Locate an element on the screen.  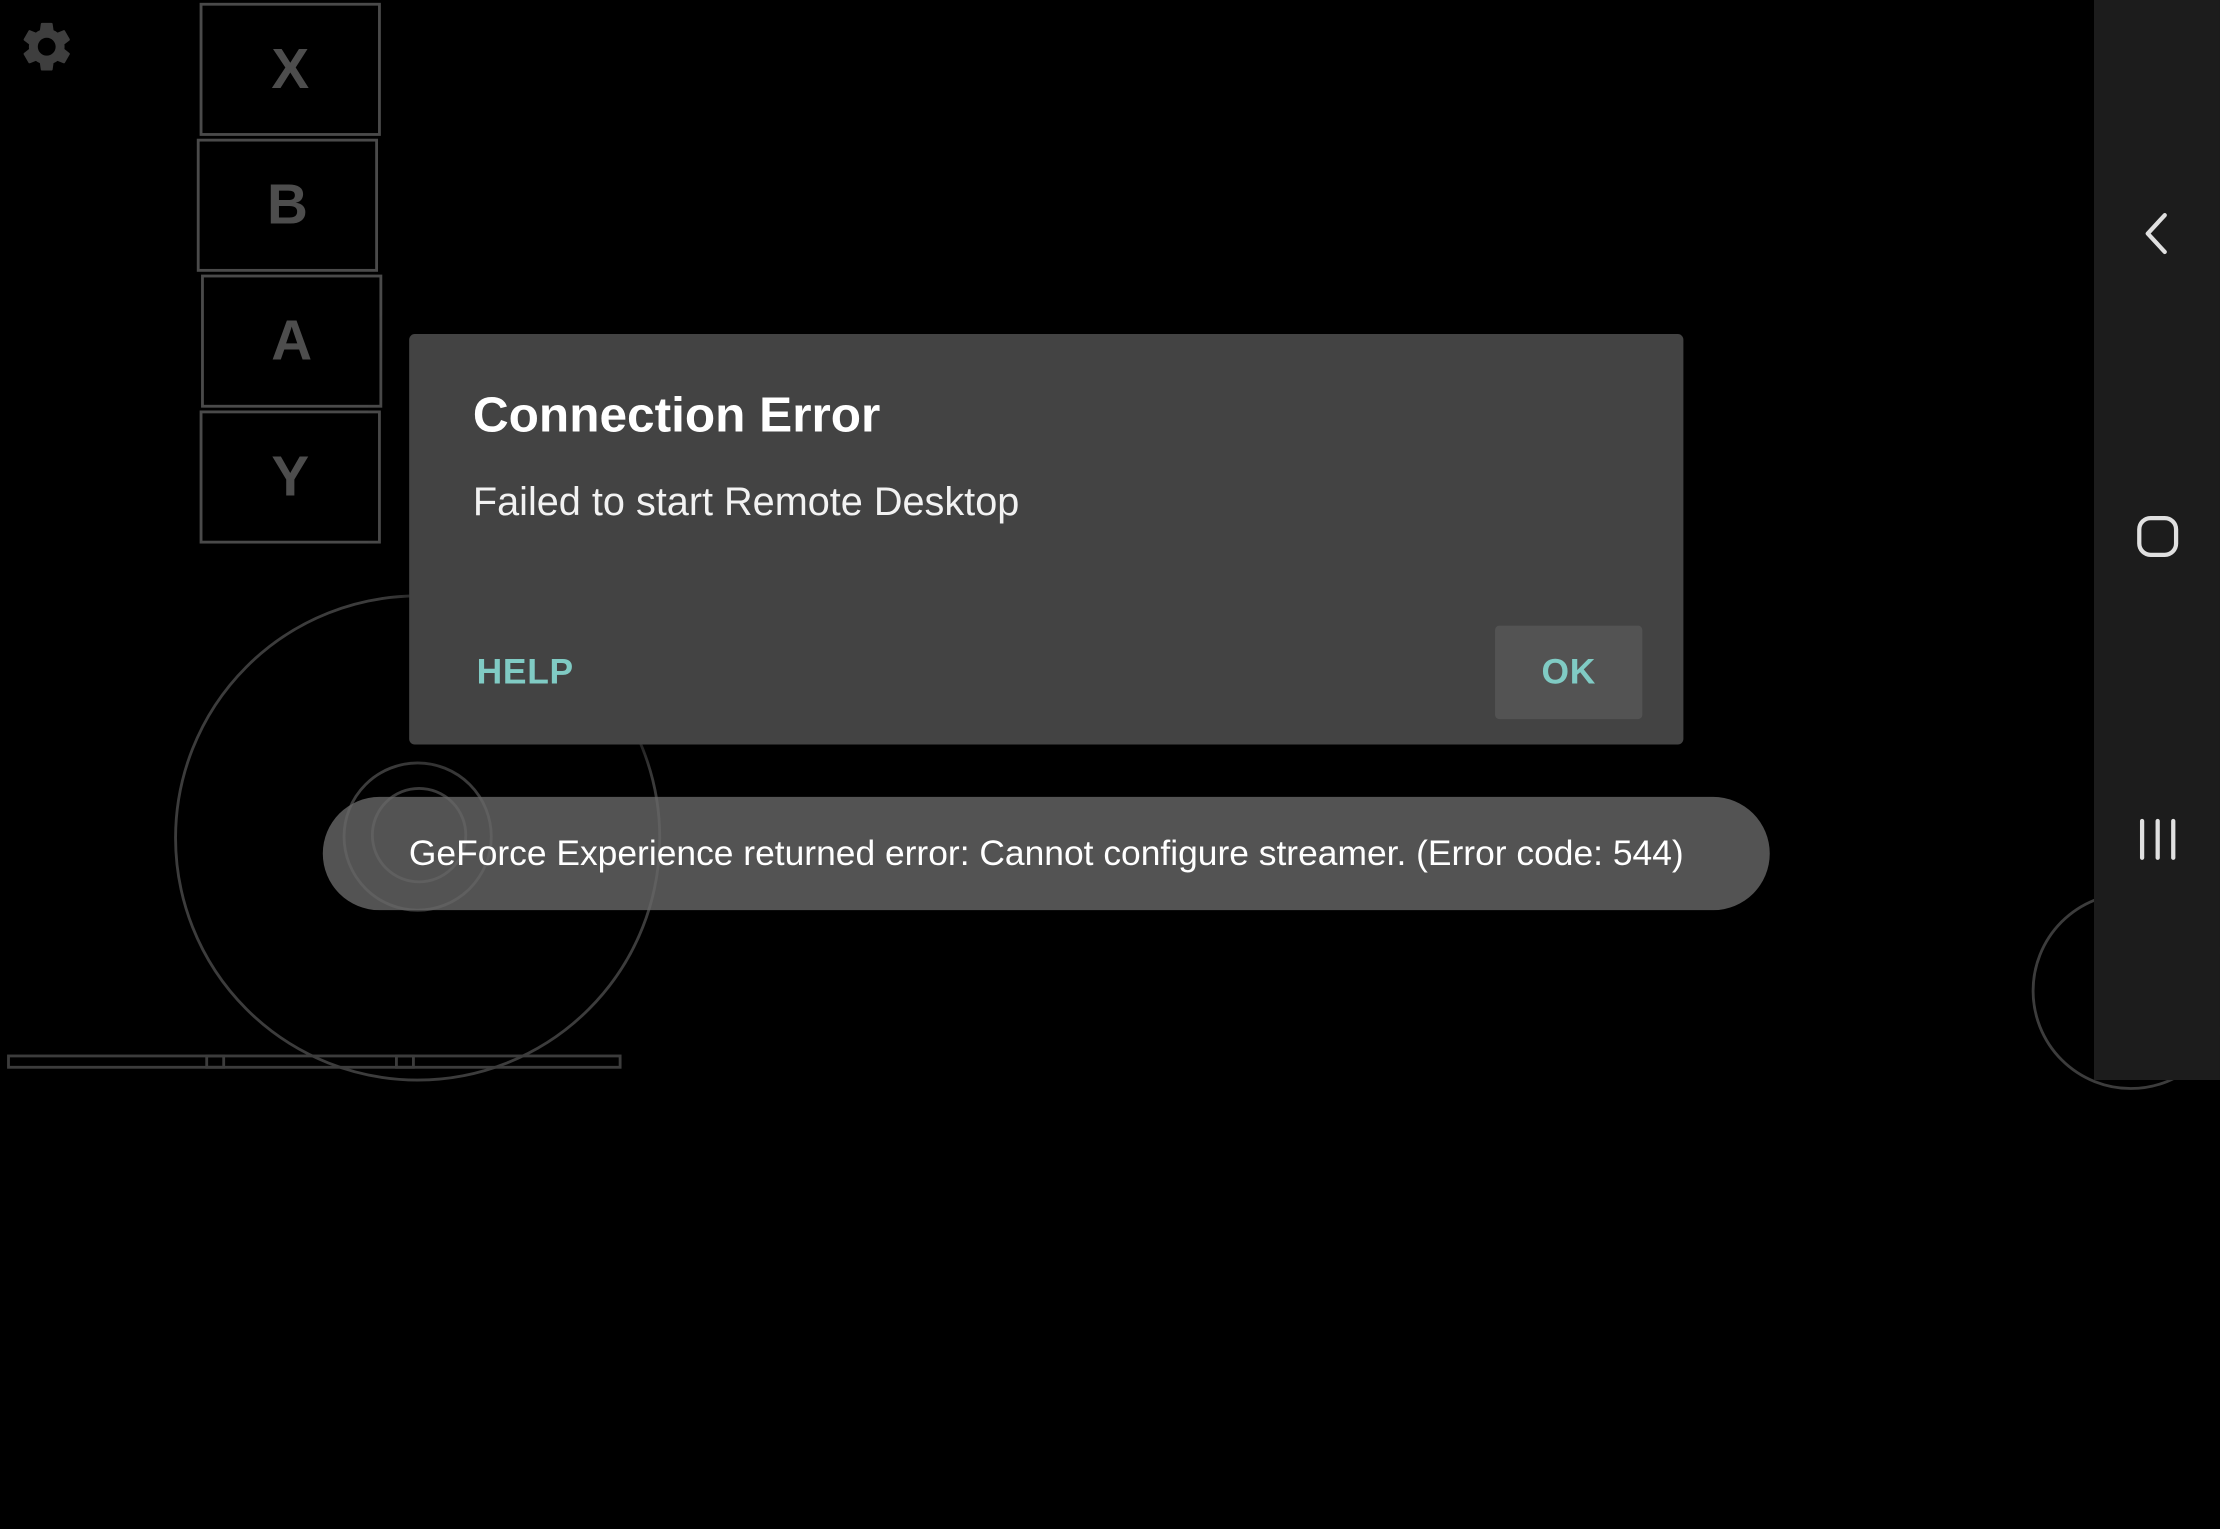
navigation-bar is located at coordinates (2156, 540).